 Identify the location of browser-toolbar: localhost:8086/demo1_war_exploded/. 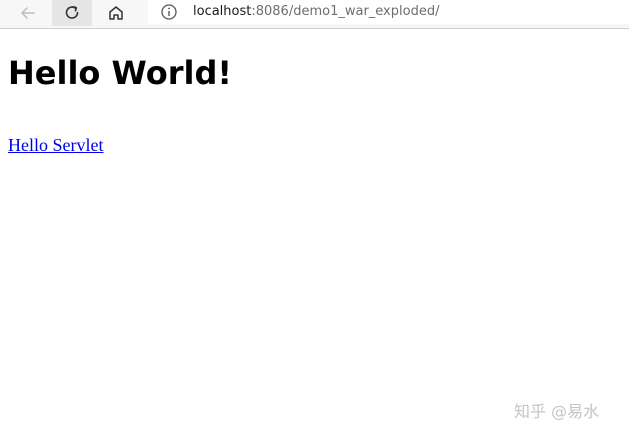
(314, 14).